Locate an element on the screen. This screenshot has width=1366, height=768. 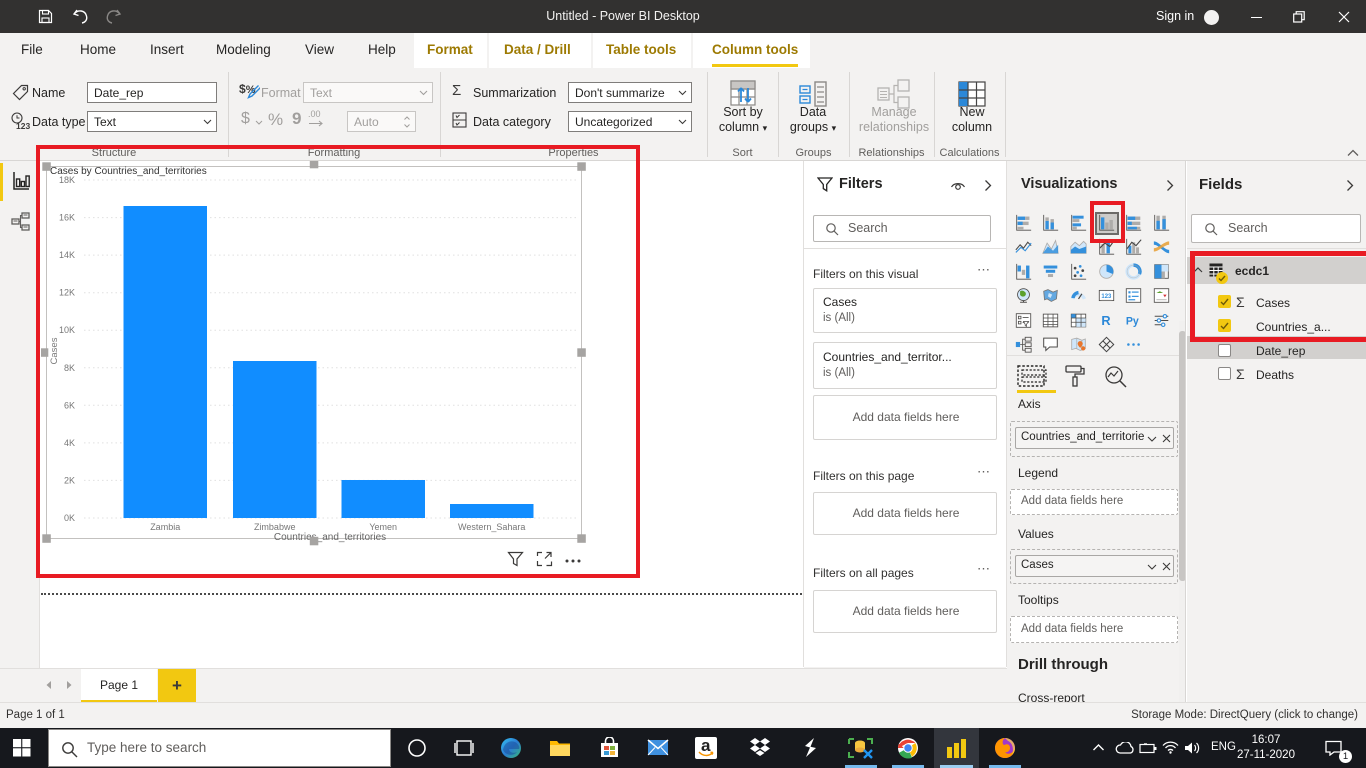
svg-text: R is located at coordinates (1105, 320).